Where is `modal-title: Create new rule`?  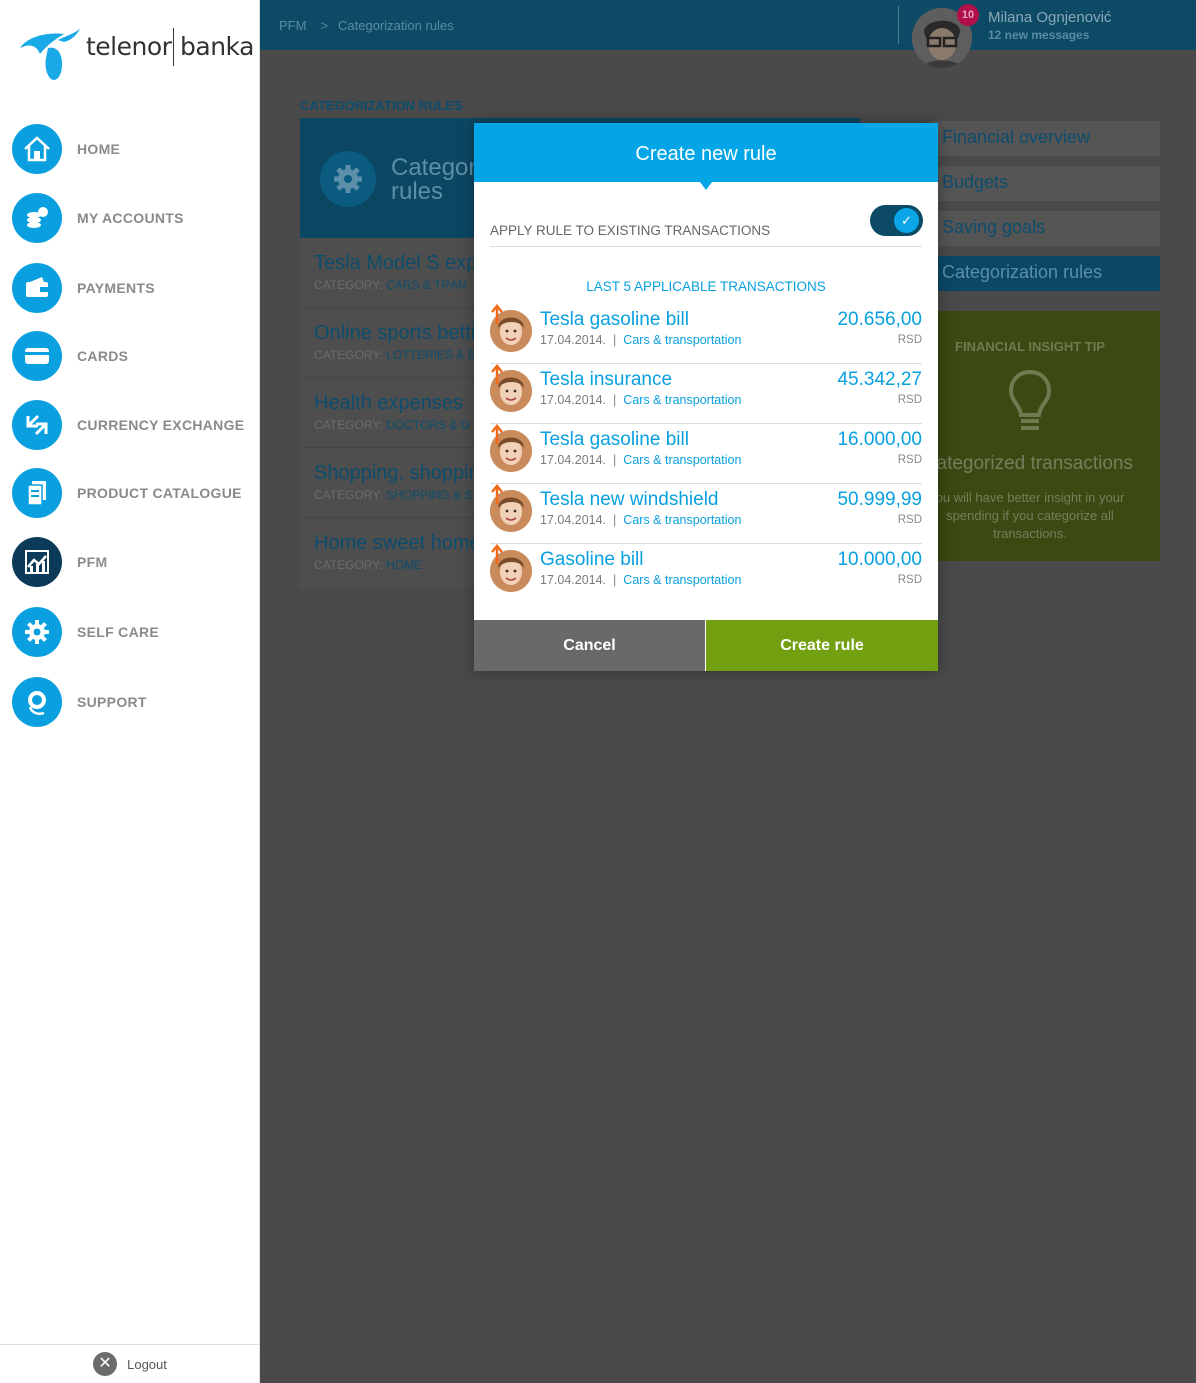
modal-title: Create new rule is located at coordinates (706, 154).